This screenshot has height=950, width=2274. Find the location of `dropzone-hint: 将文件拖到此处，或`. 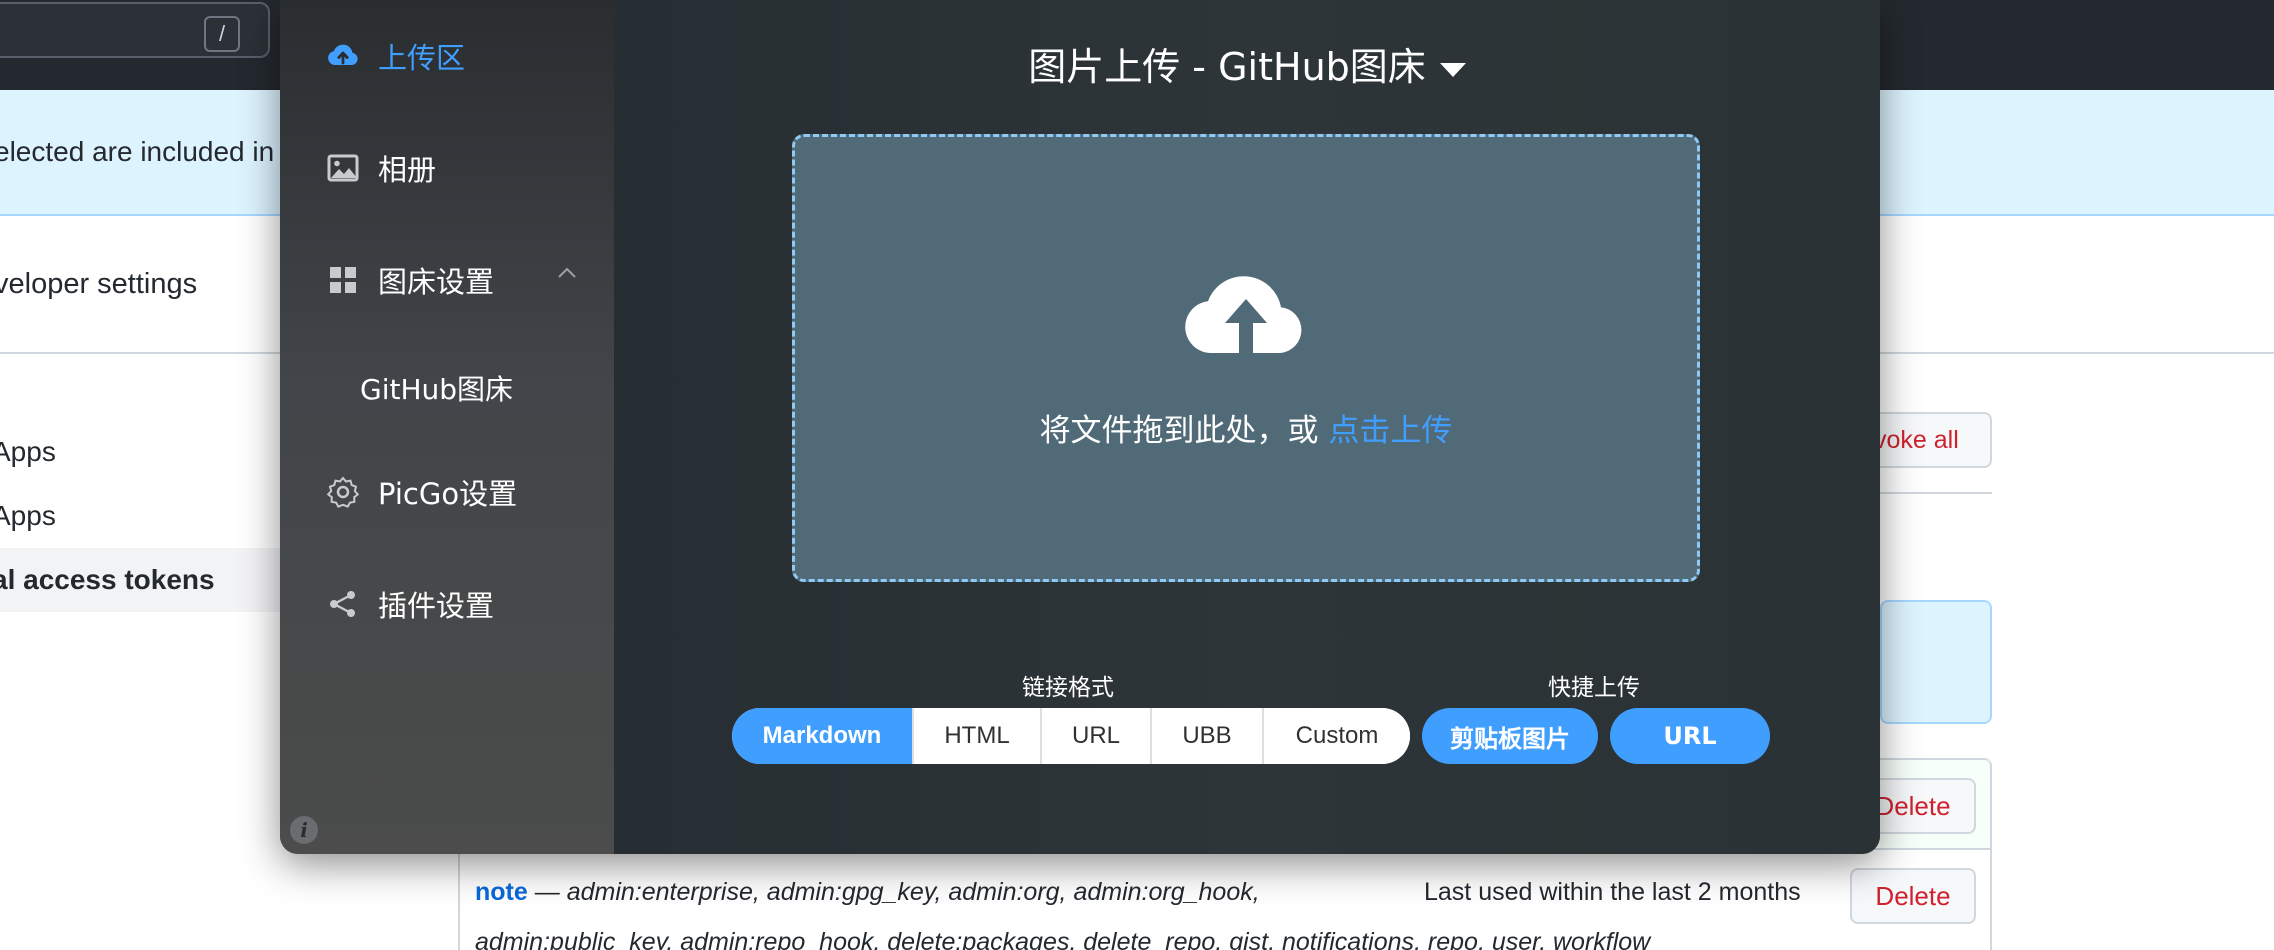

dropzone-hint: 将文件拖到此处，或 is located at coordinates (1184, 431).